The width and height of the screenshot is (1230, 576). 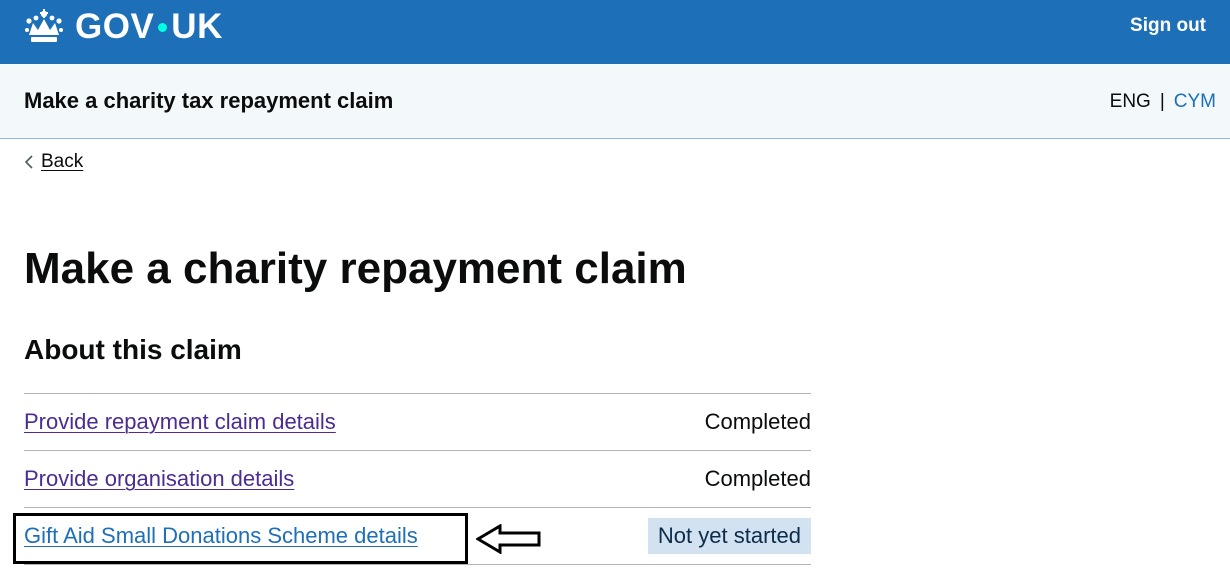 What do you see at coordinates (208, 101) in the screenshot?
I see `service-name: Make a charity tax repayment claim` at bounding box center [208, 101].